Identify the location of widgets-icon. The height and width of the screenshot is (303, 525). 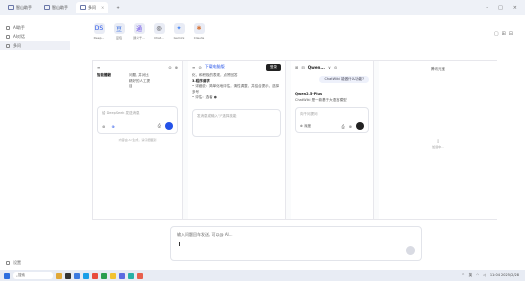
(59, 275).